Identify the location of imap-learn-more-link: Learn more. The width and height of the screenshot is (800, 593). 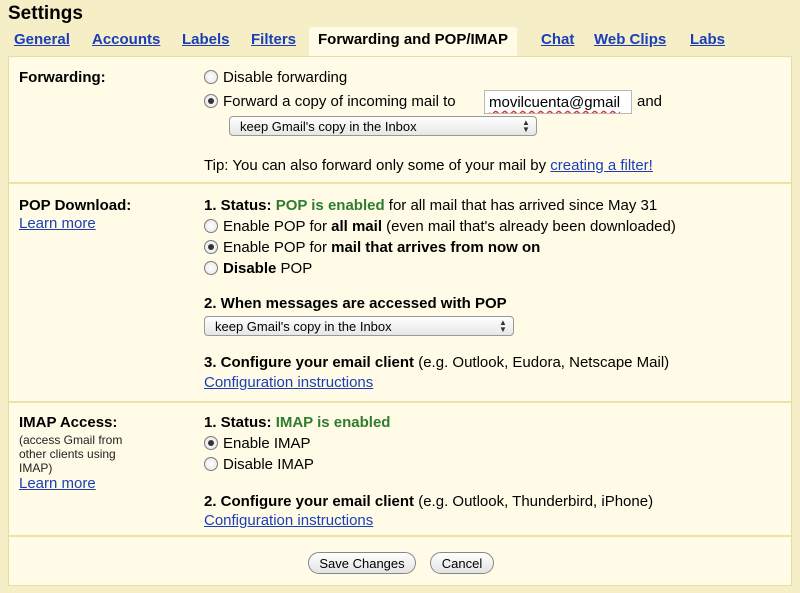
(57, 483).